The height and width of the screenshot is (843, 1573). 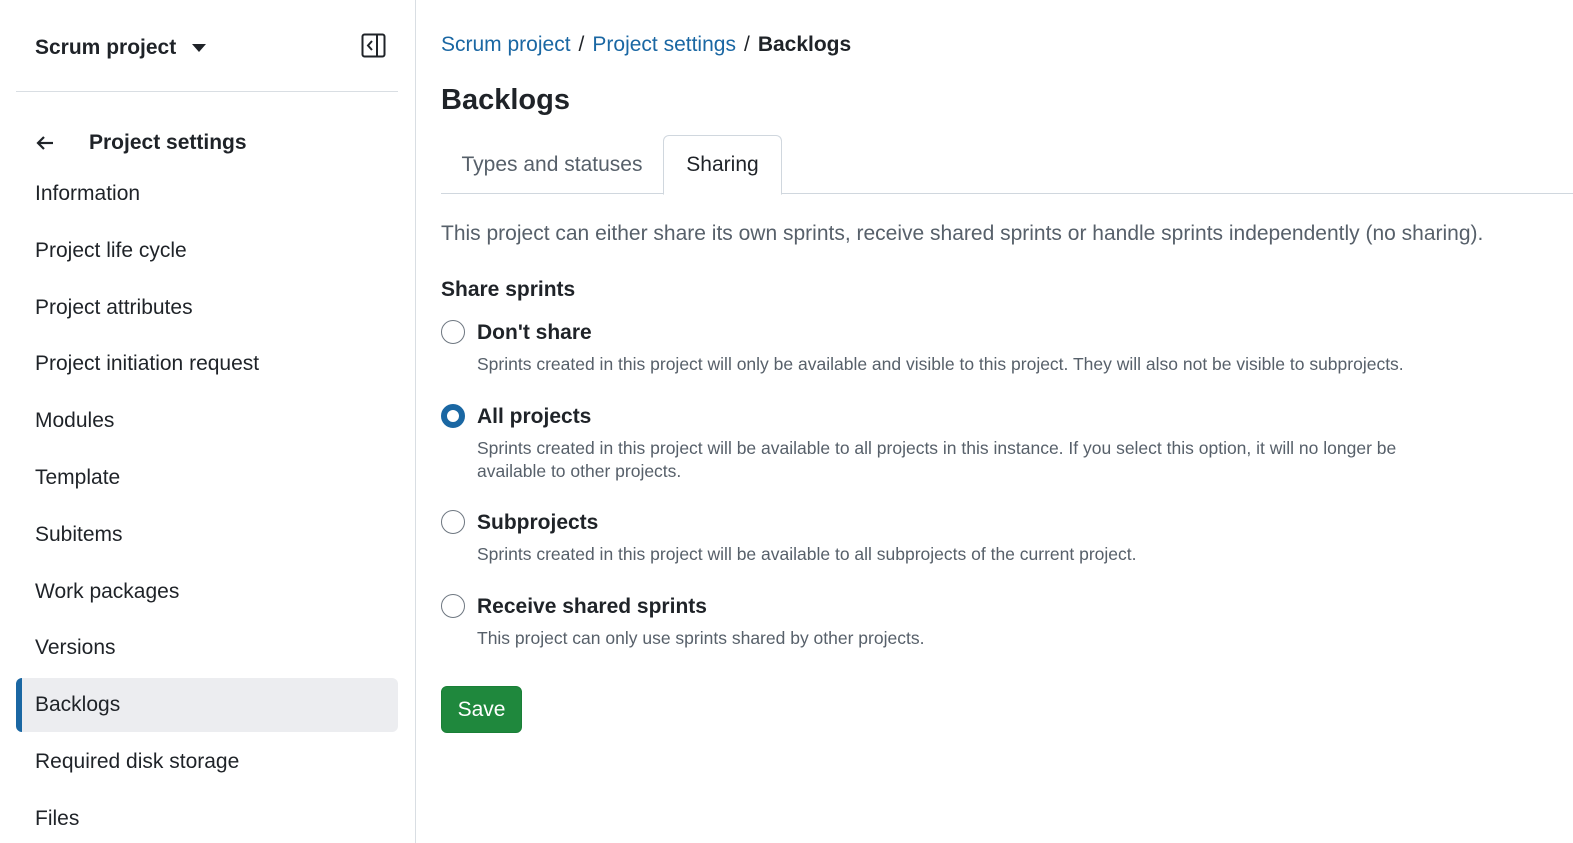 I want to click on sidebar-item-backlogs: Backlogs, so click(x=207, y=705).